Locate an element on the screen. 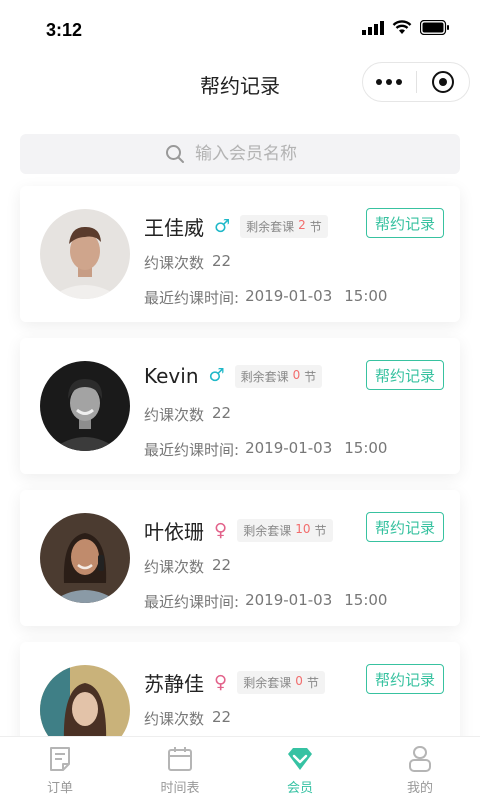 Image resolution: width=480 pixels, height=800 pixels. tab-label: 会员 is located at coordinates (299, 788).